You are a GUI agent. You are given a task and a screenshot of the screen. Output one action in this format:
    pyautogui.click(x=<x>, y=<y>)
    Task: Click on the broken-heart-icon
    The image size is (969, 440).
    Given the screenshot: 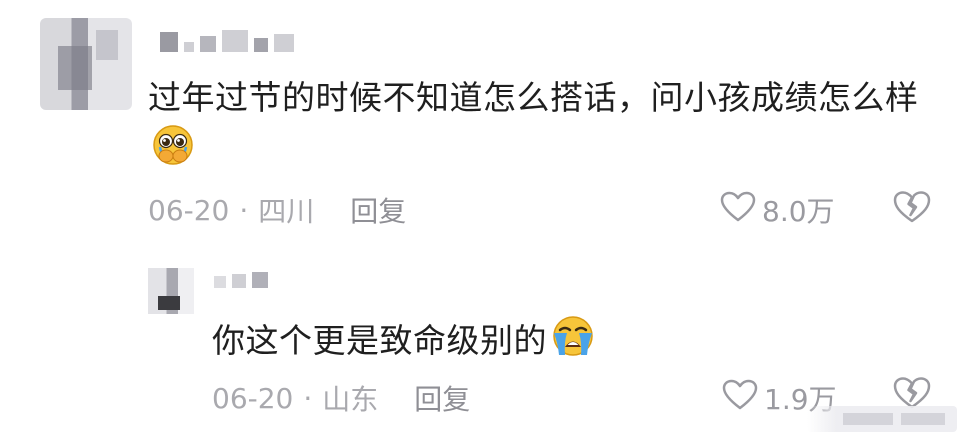 What is the action you would take?
    pyautogui.click(x=912, y=209)
    